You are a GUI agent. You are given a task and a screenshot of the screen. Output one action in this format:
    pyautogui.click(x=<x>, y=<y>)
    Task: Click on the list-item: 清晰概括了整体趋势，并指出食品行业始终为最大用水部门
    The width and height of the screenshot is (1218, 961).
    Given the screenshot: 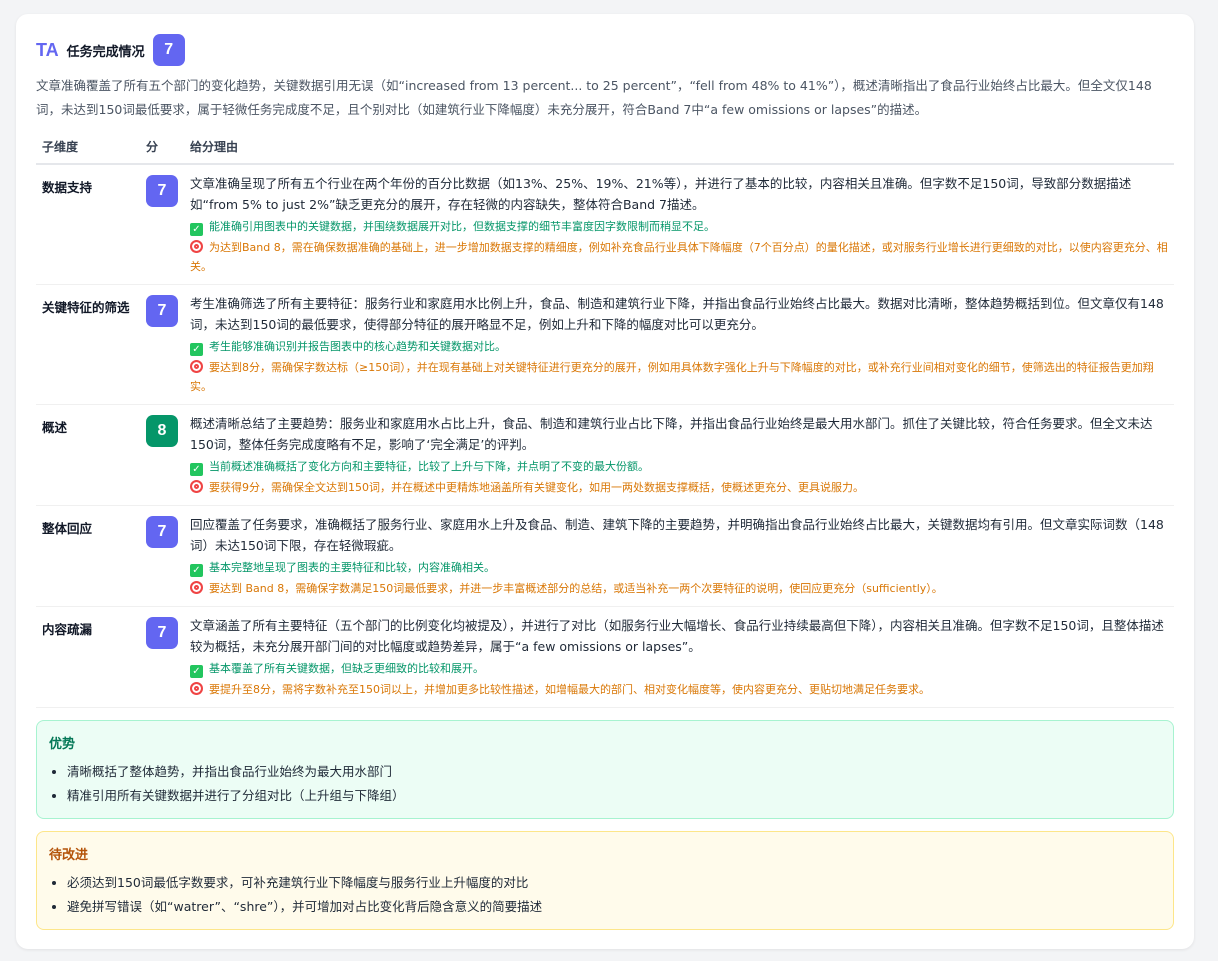 What is the action you would take?
    pyautogui.click(x=614, y=772)
    